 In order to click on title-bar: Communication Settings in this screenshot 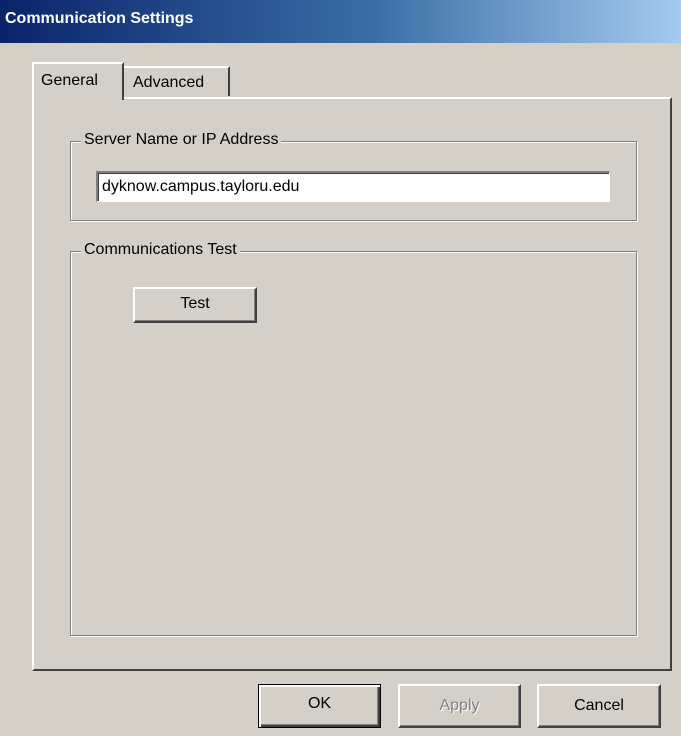, I will do `click(340, 21)`.